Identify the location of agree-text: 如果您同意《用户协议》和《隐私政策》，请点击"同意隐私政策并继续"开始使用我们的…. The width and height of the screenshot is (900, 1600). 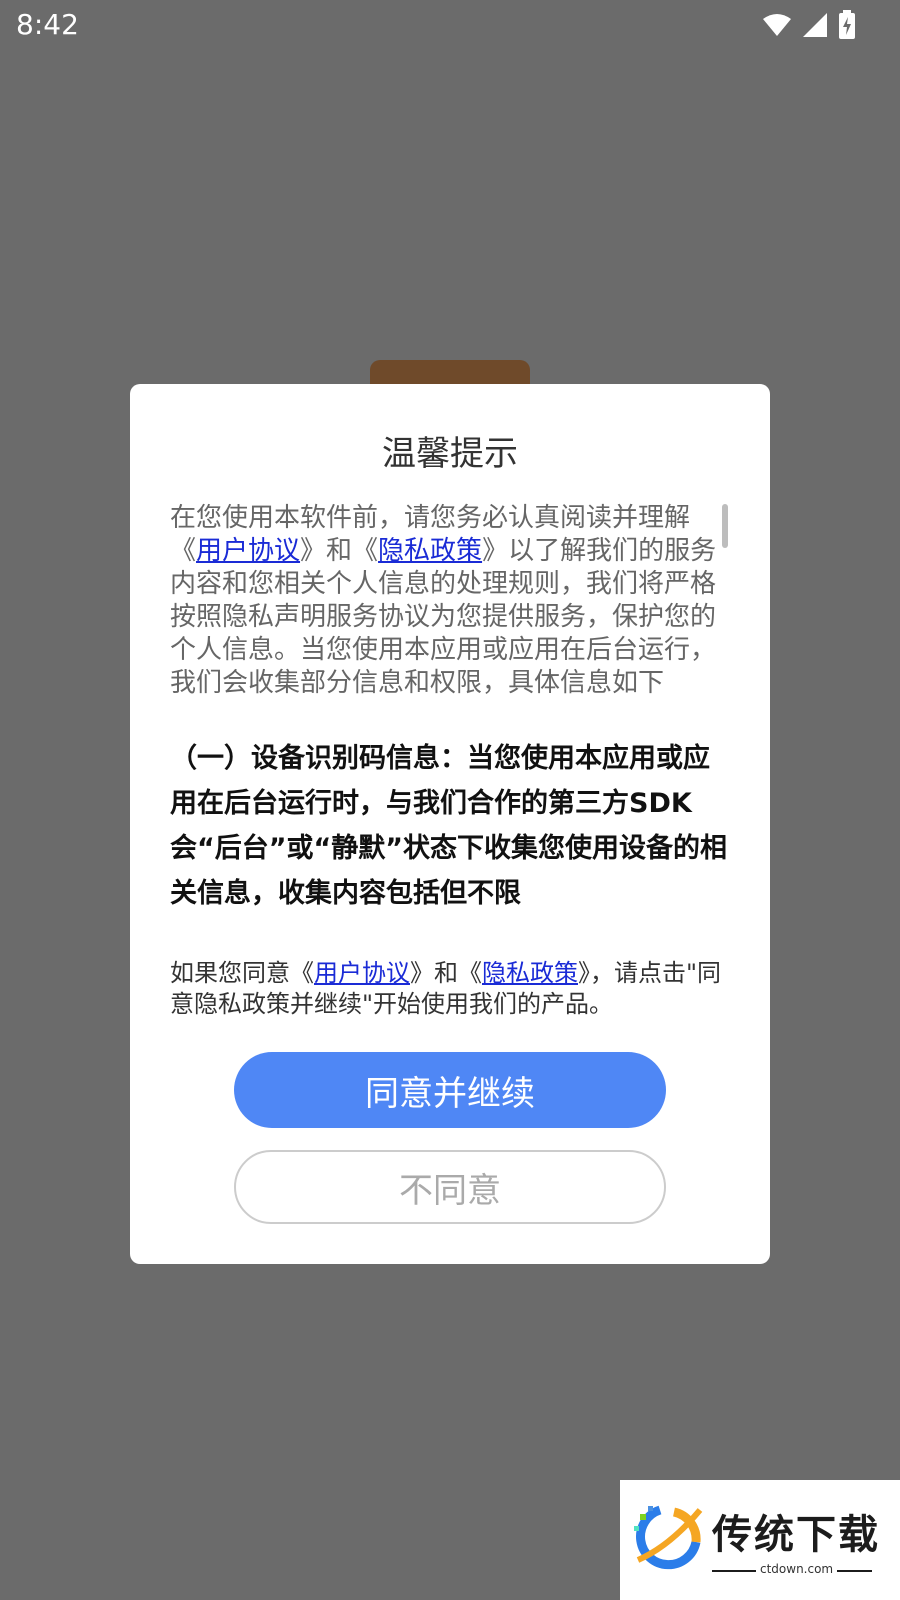
(450, 989).